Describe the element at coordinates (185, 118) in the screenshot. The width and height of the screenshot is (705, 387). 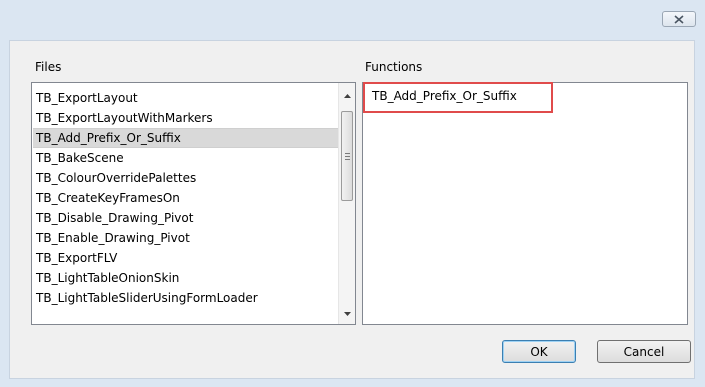
I see `list-item: TB_ExportLayoutWithMarkers` at that location.